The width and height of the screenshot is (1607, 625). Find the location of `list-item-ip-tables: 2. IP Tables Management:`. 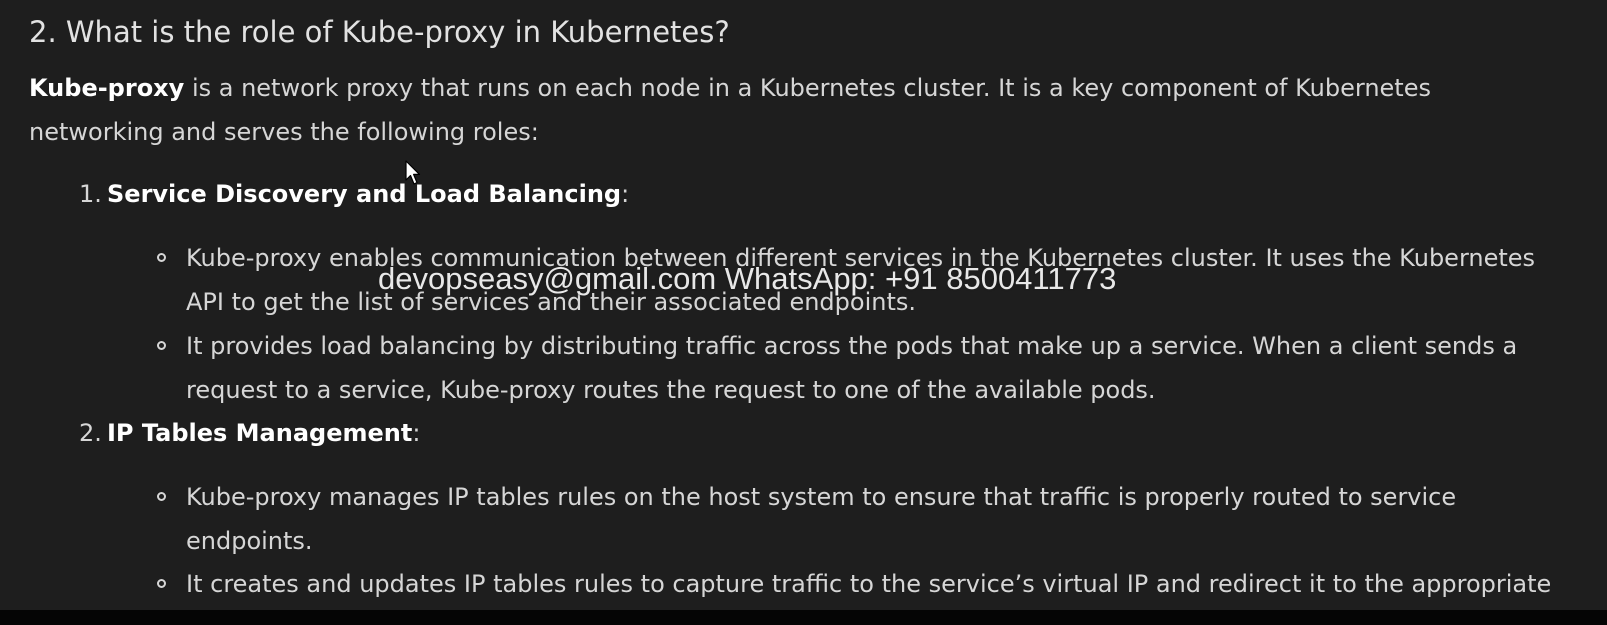

list-item-ip-tables: 2. IP Tables Management: is located at coordinates (249, 433).